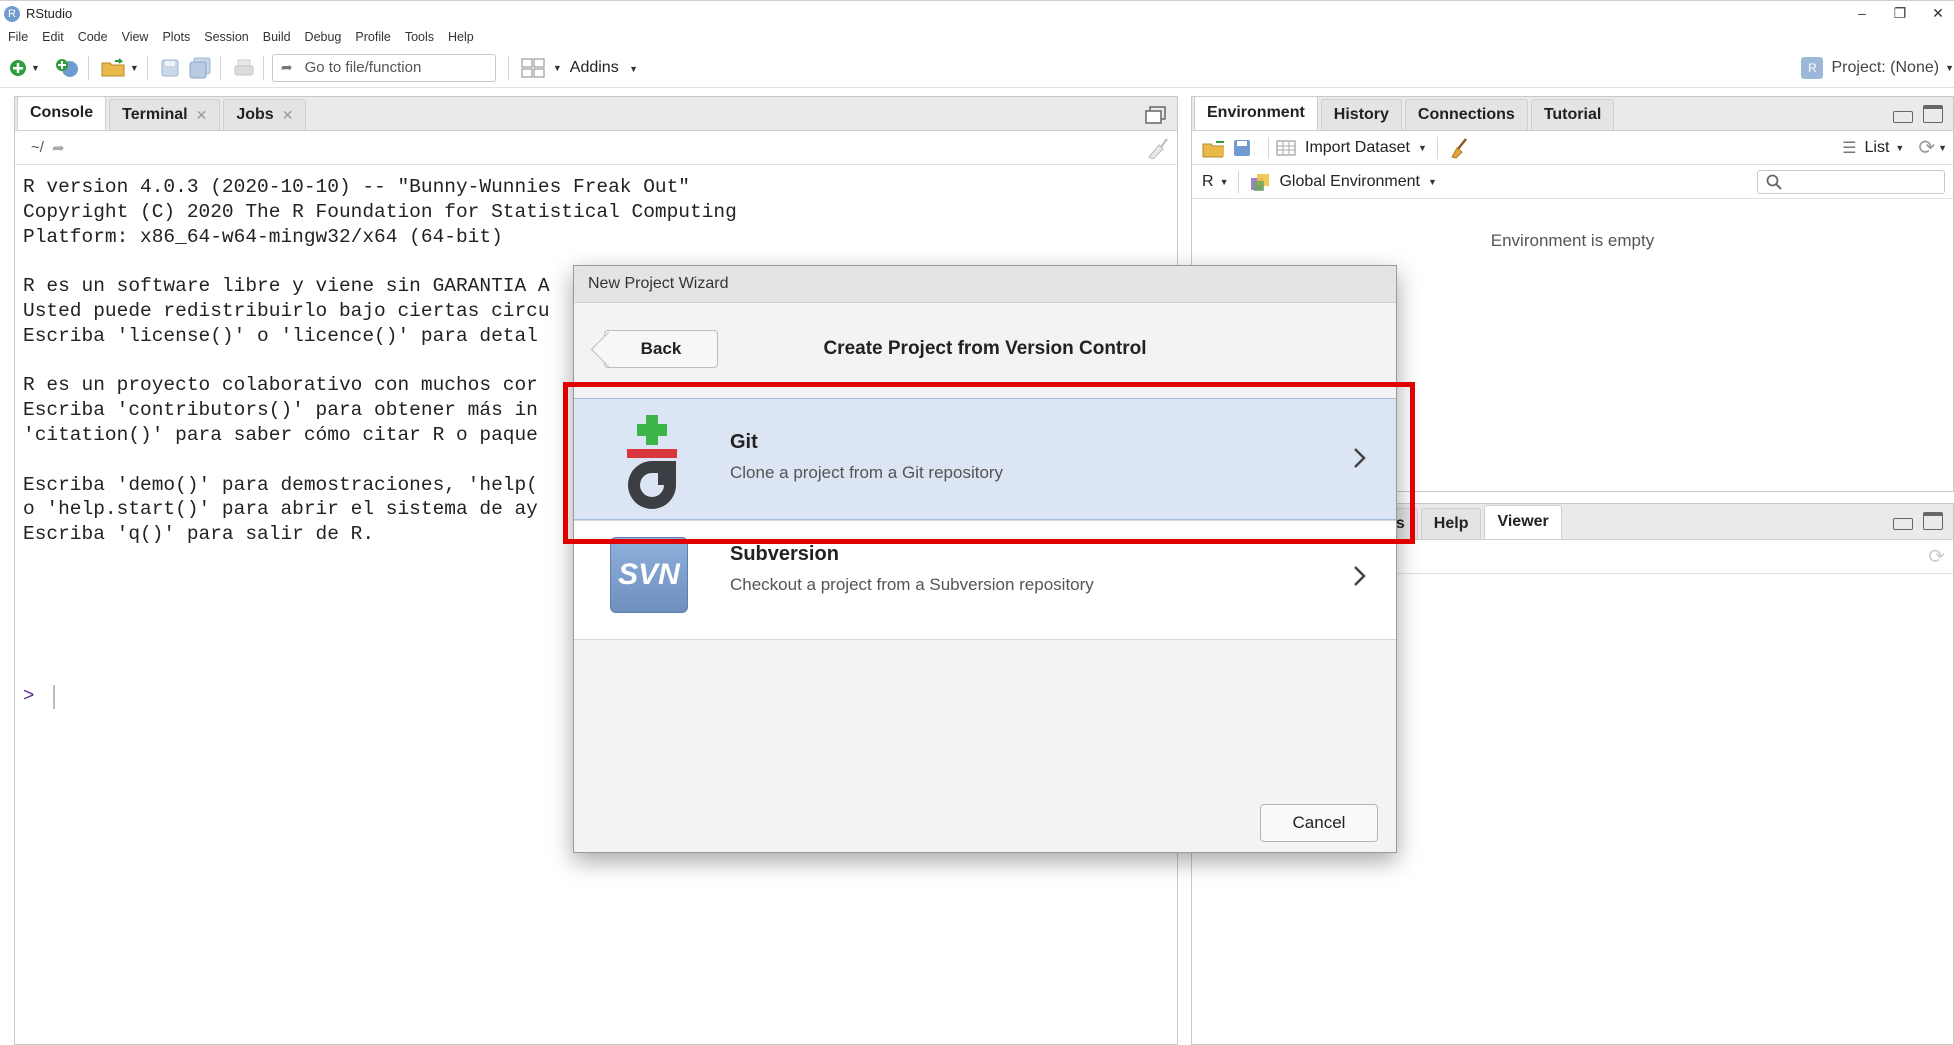  What do you see at coordinates (1361, 114) in the screenshot?
I see `tab-history: History` at bounding box center [1361, 114].